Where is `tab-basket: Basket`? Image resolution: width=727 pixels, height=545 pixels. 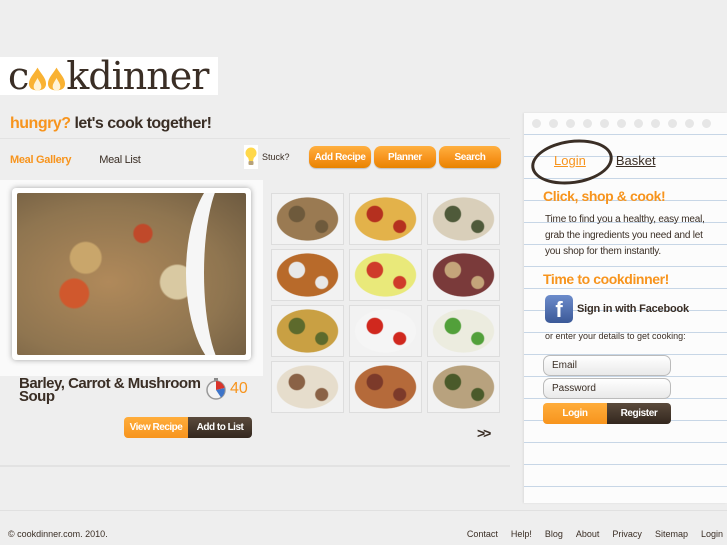 tab-basket: Basket is located at coordinates (636, 160).